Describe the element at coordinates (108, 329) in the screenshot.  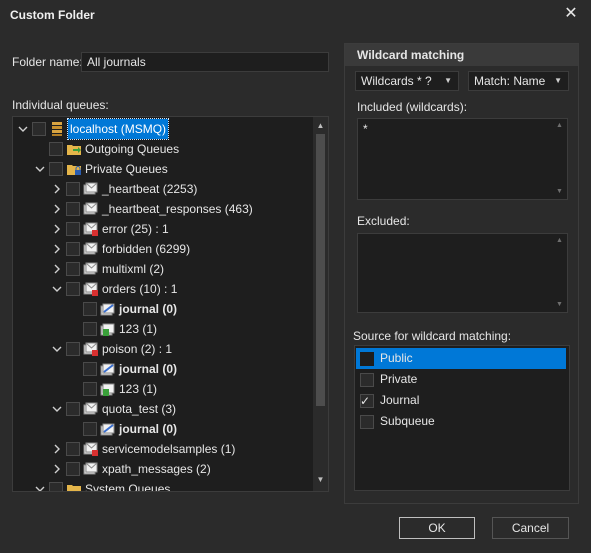
I see `subqueue-icon` at that location.